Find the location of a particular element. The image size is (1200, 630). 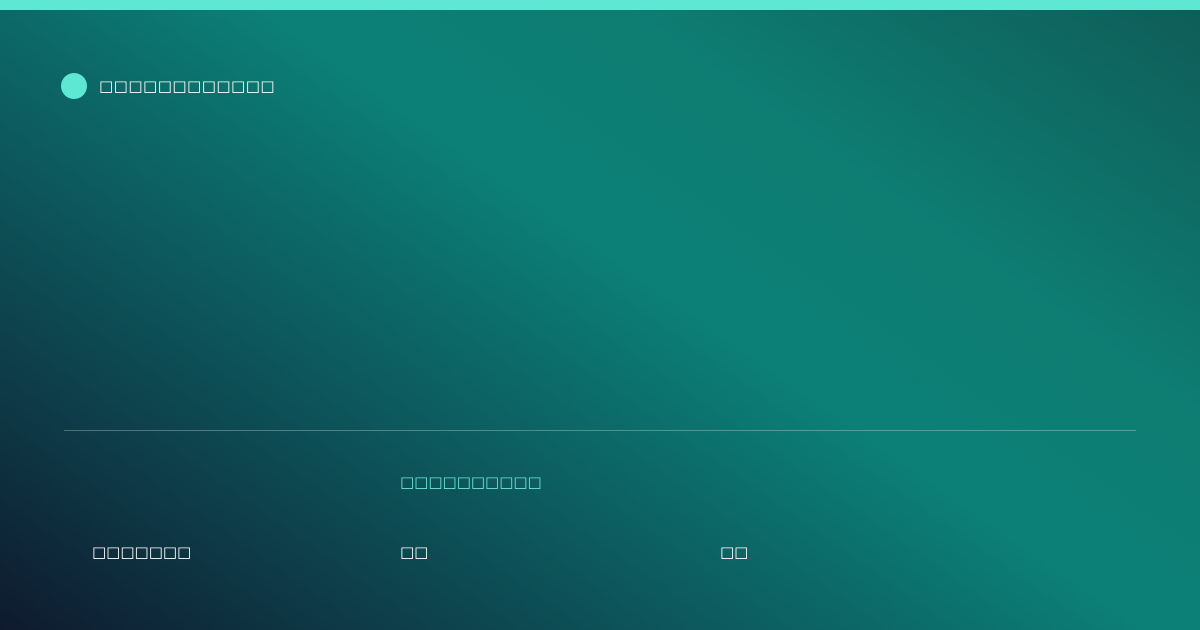

brand-name: □□□□□□□□□□□□ is located at coordinates (187, 86).